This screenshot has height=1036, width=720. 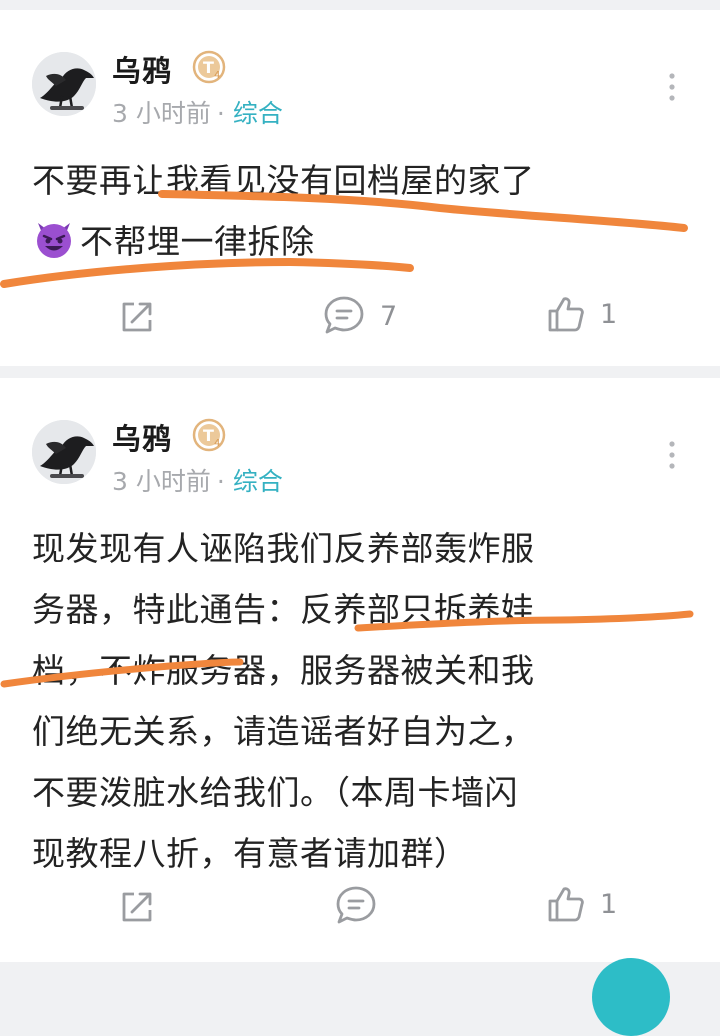 I want to click on content-line: 务器，特此通告：反养部只拆养娃, so click(x=283, y=609).